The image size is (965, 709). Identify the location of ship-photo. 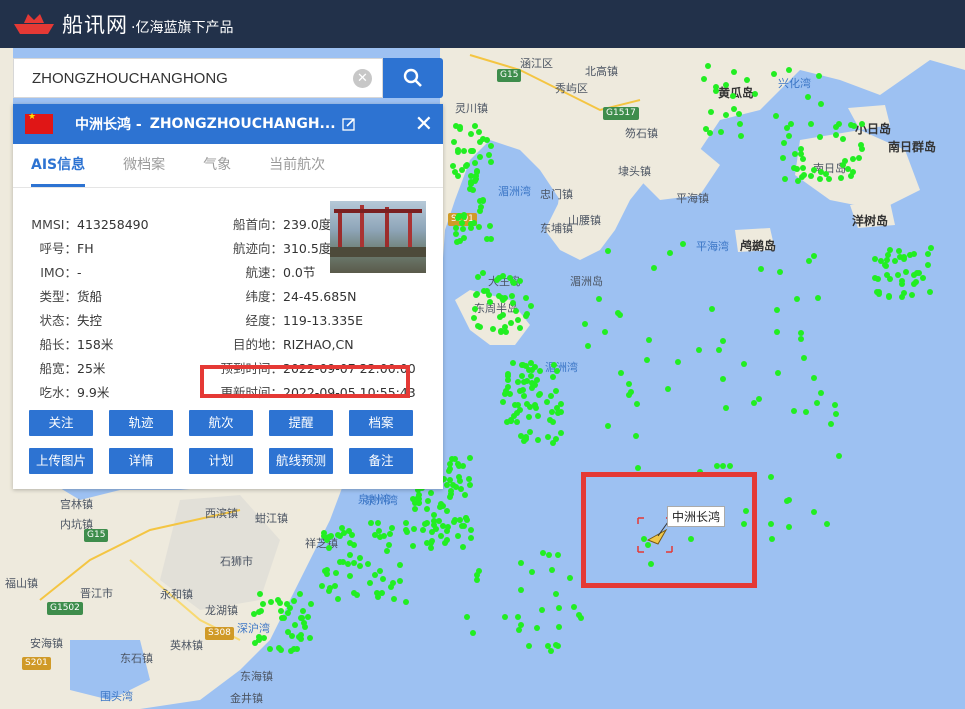
(378, 237).